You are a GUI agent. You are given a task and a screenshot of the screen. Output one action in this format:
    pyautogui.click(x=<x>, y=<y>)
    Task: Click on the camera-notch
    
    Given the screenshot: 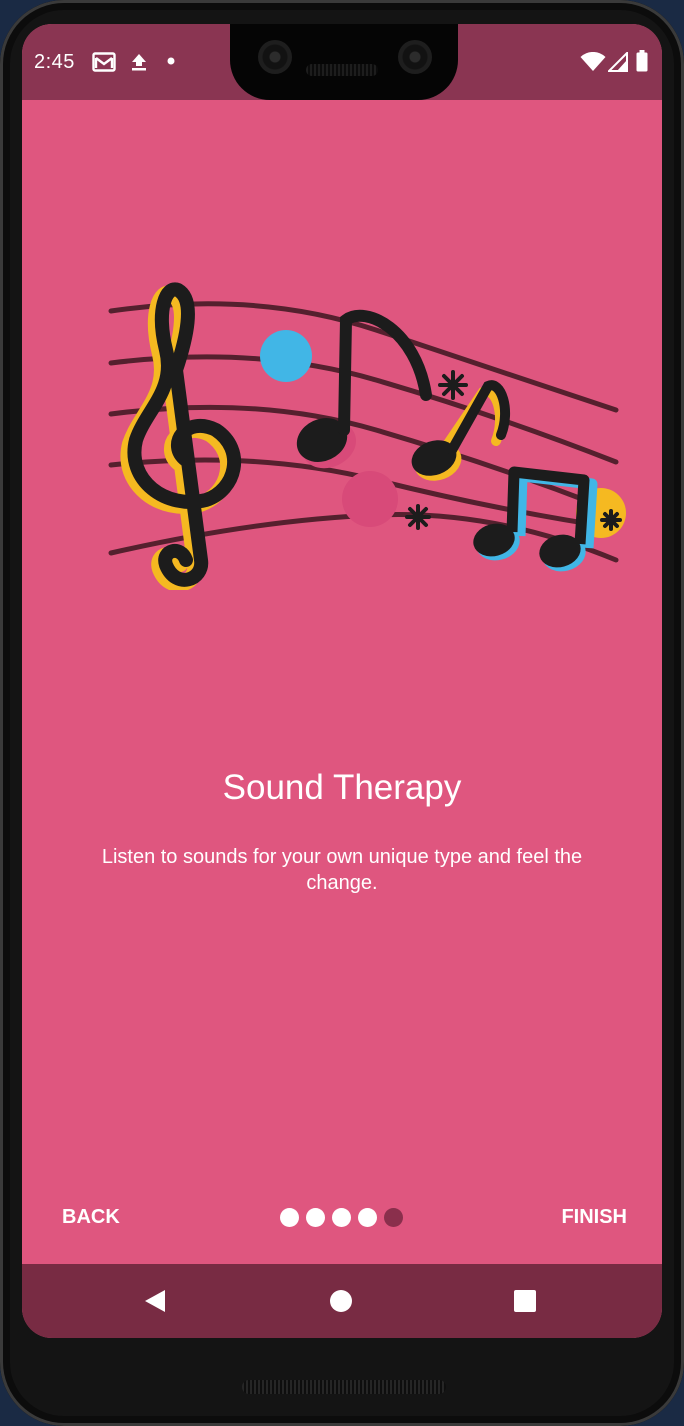 What is the action you would take?
    pyautogui.click(x=344, y=62)
    